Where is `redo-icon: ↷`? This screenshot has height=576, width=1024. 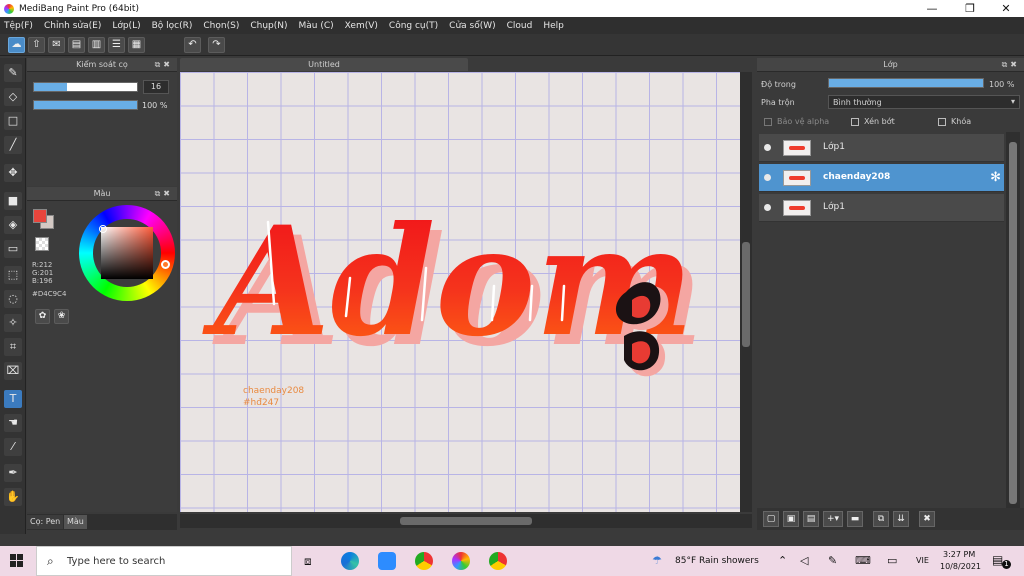 redo-icon: ↷ is located at coordinates (216, 45).